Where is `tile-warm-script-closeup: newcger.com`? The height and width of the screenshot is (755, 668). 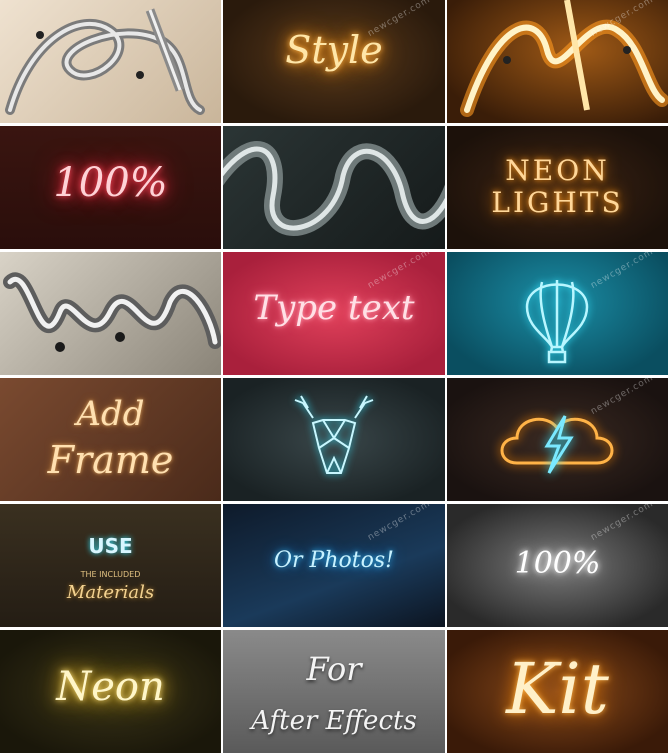
tile-warm-script-closeup: newcger.com is located at coordinates (557, 61).